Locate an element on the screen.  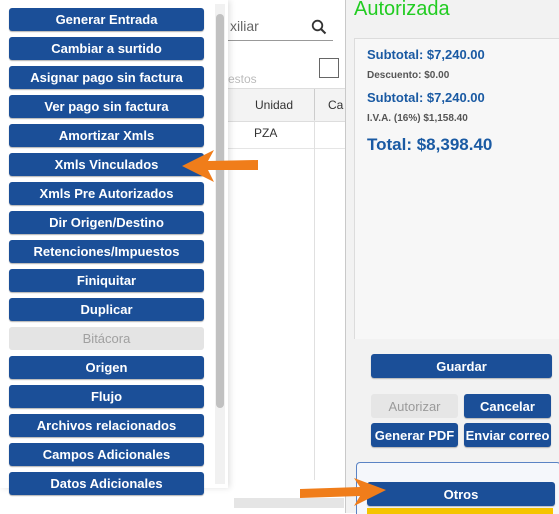
impuestos-label: estos is located at coordinates (242, 79).